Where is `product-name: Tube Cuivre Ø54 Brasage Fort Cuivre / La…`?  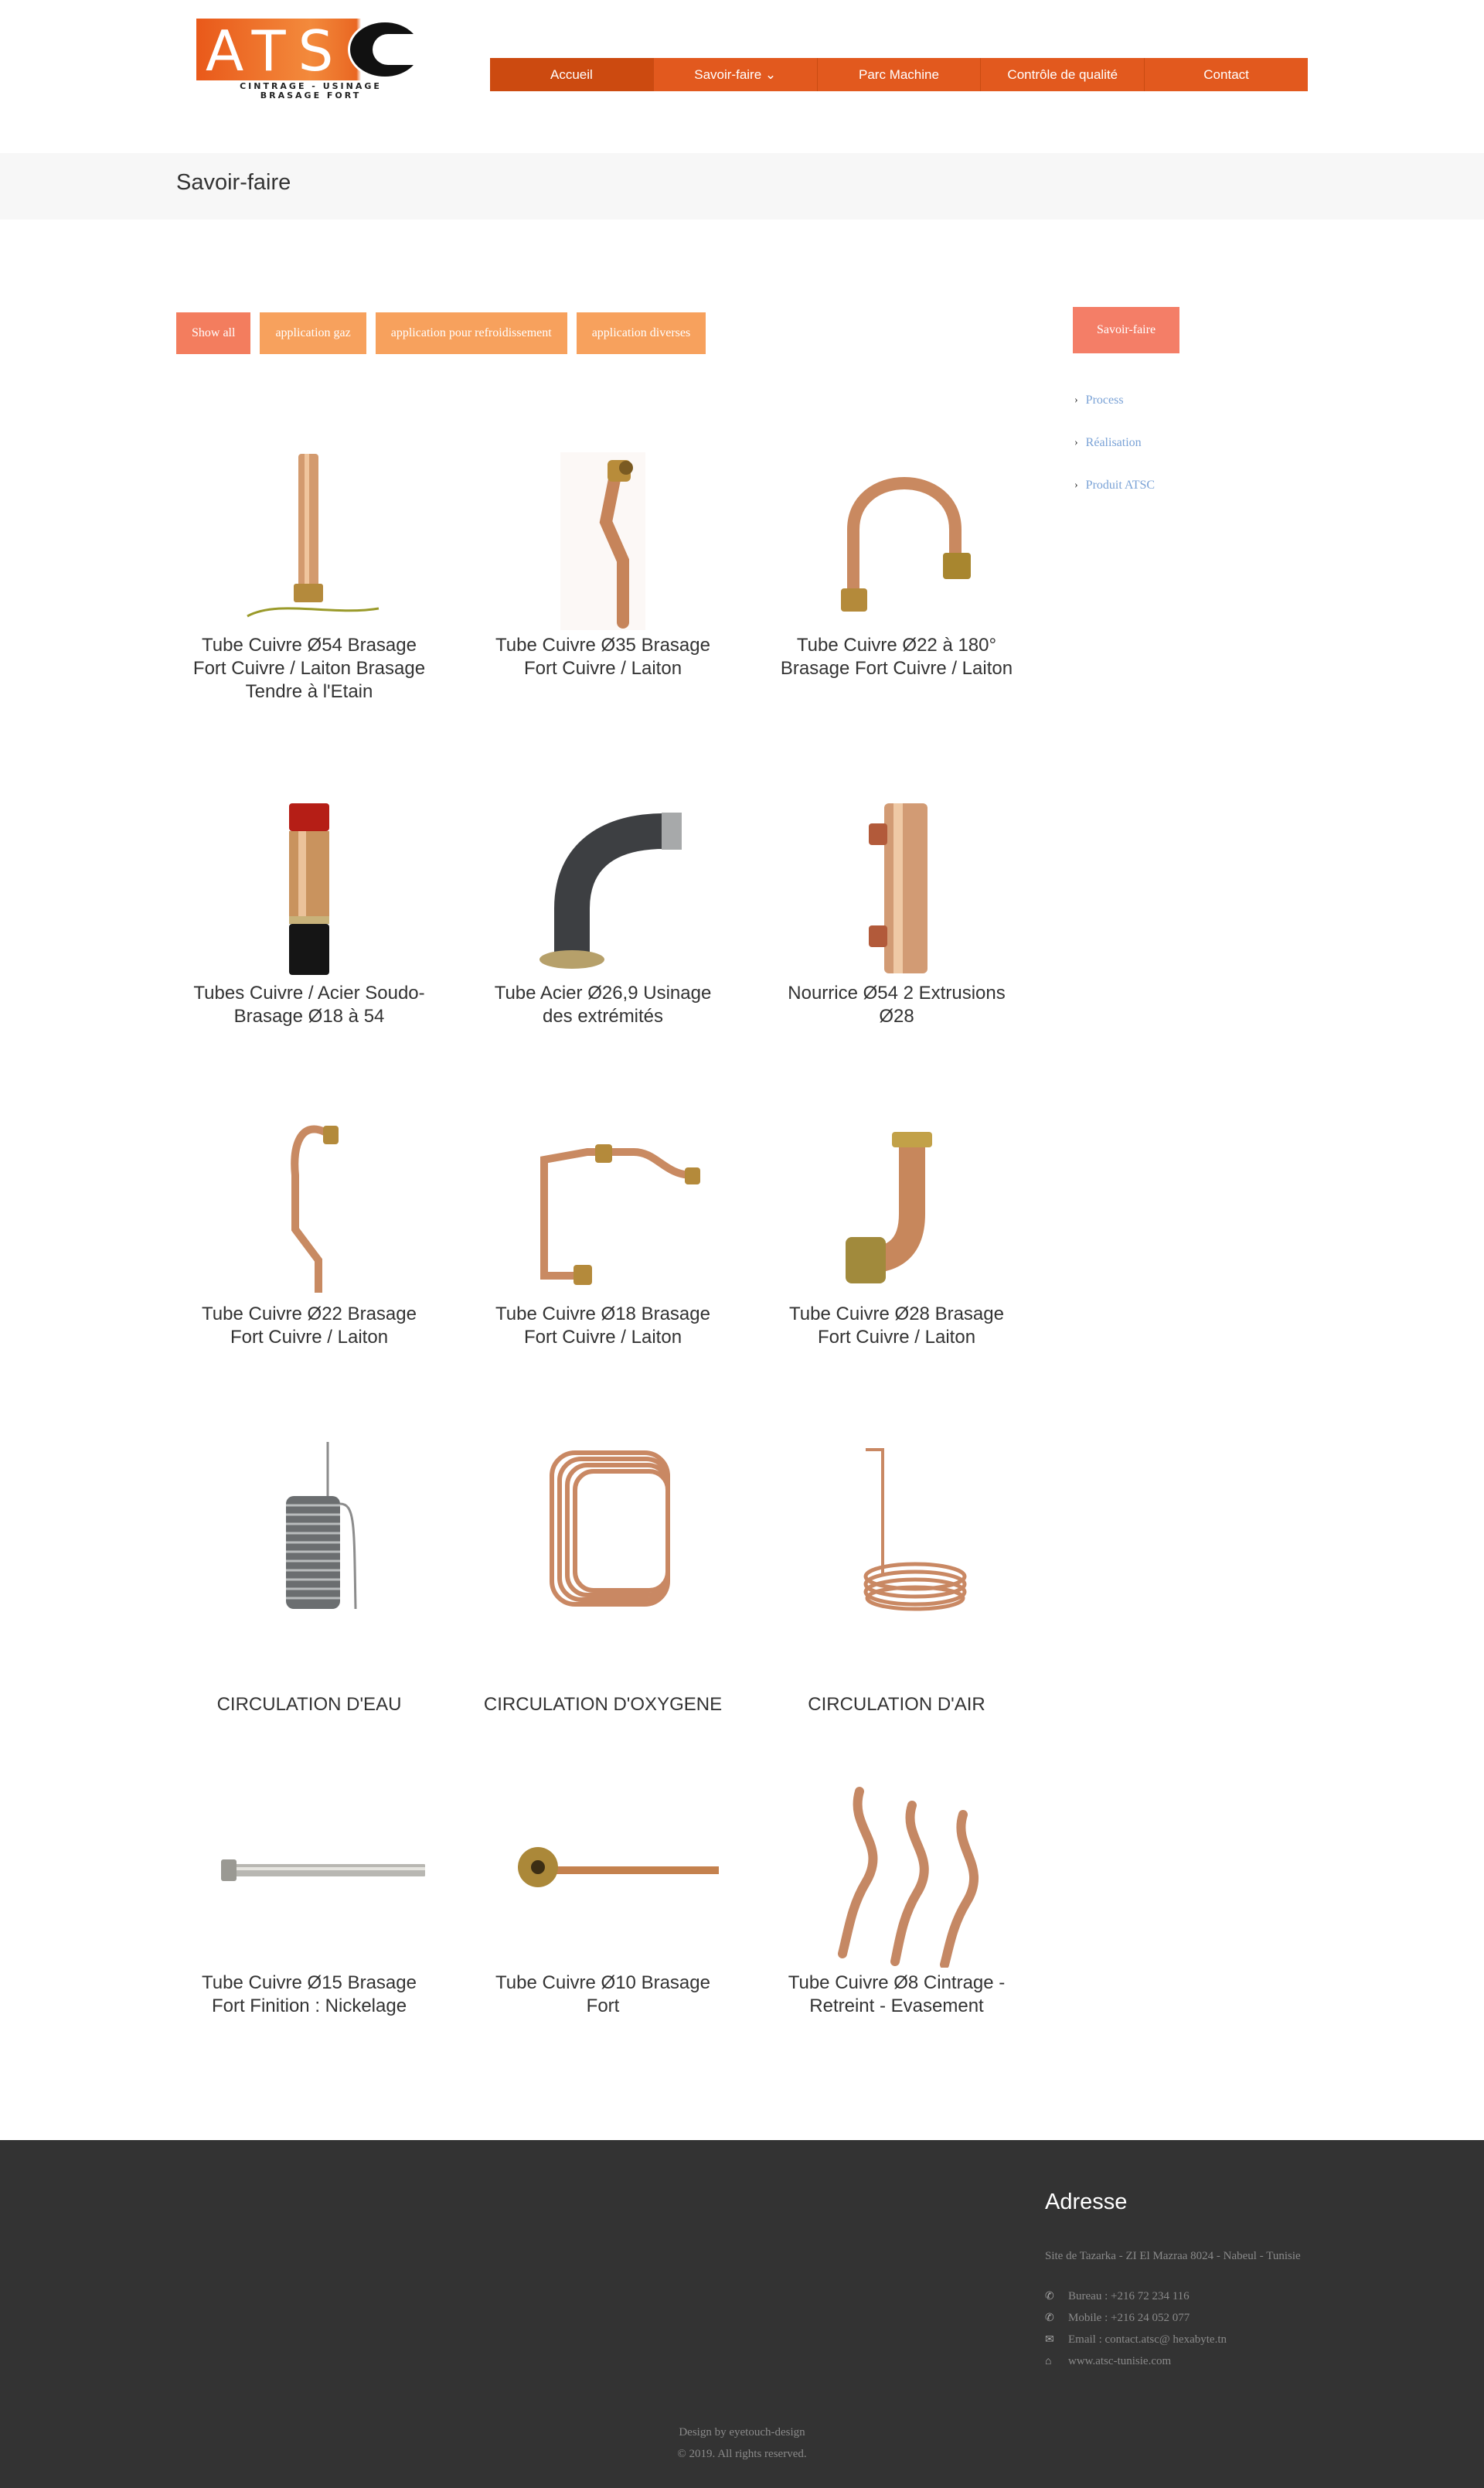 product-name: Tube Cuivre Ø54 Brasage Fort Cuivre / La… is located at coordinates (309, 668).